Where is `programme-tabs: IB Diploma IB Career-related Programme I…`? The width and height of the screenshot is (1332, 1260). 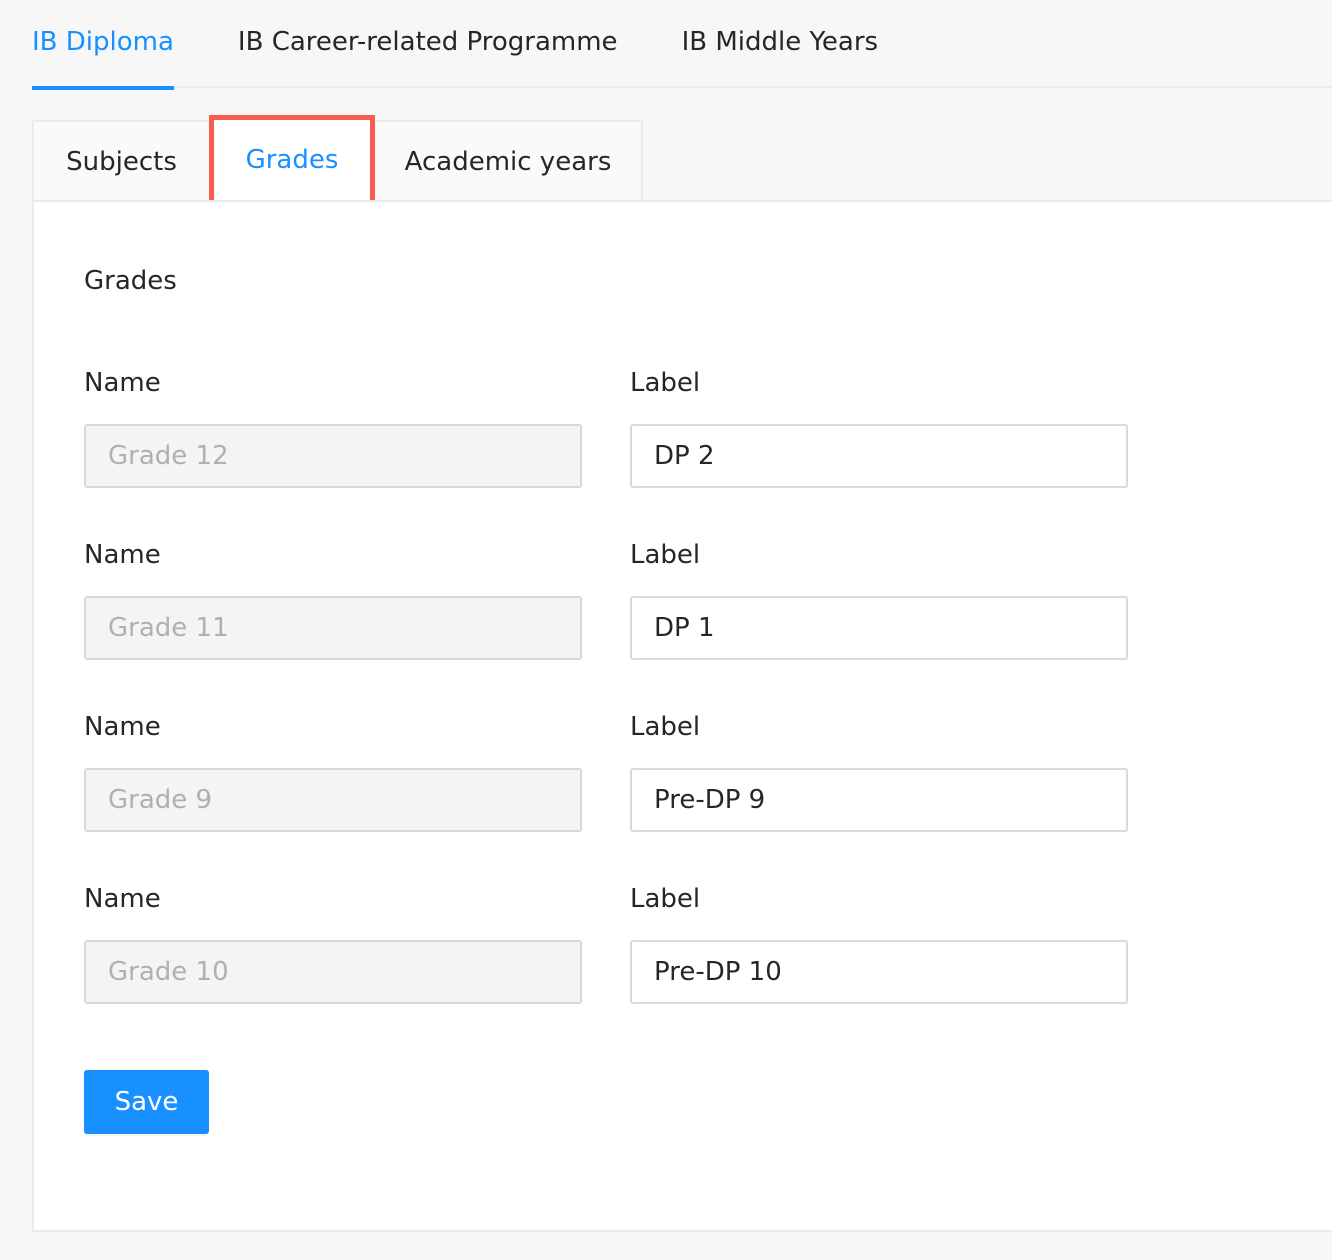
programme-tabs: IB Diploma IB Career-related Programme I… is located at coordinates (682, 45).